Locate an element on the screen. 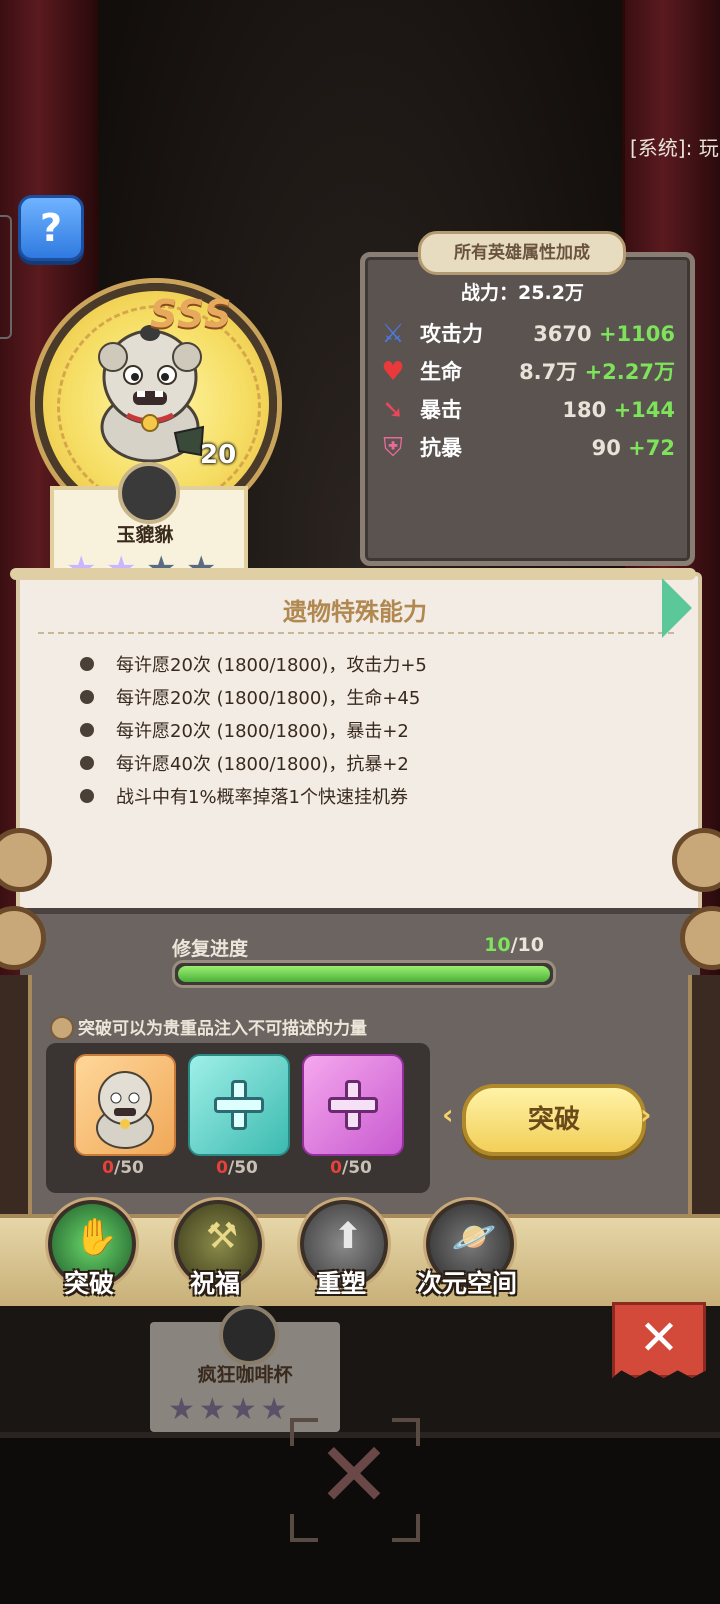 The height and width of the screenshot is (1604, 720). background-card-knob is located at coordinates (249, 1335).